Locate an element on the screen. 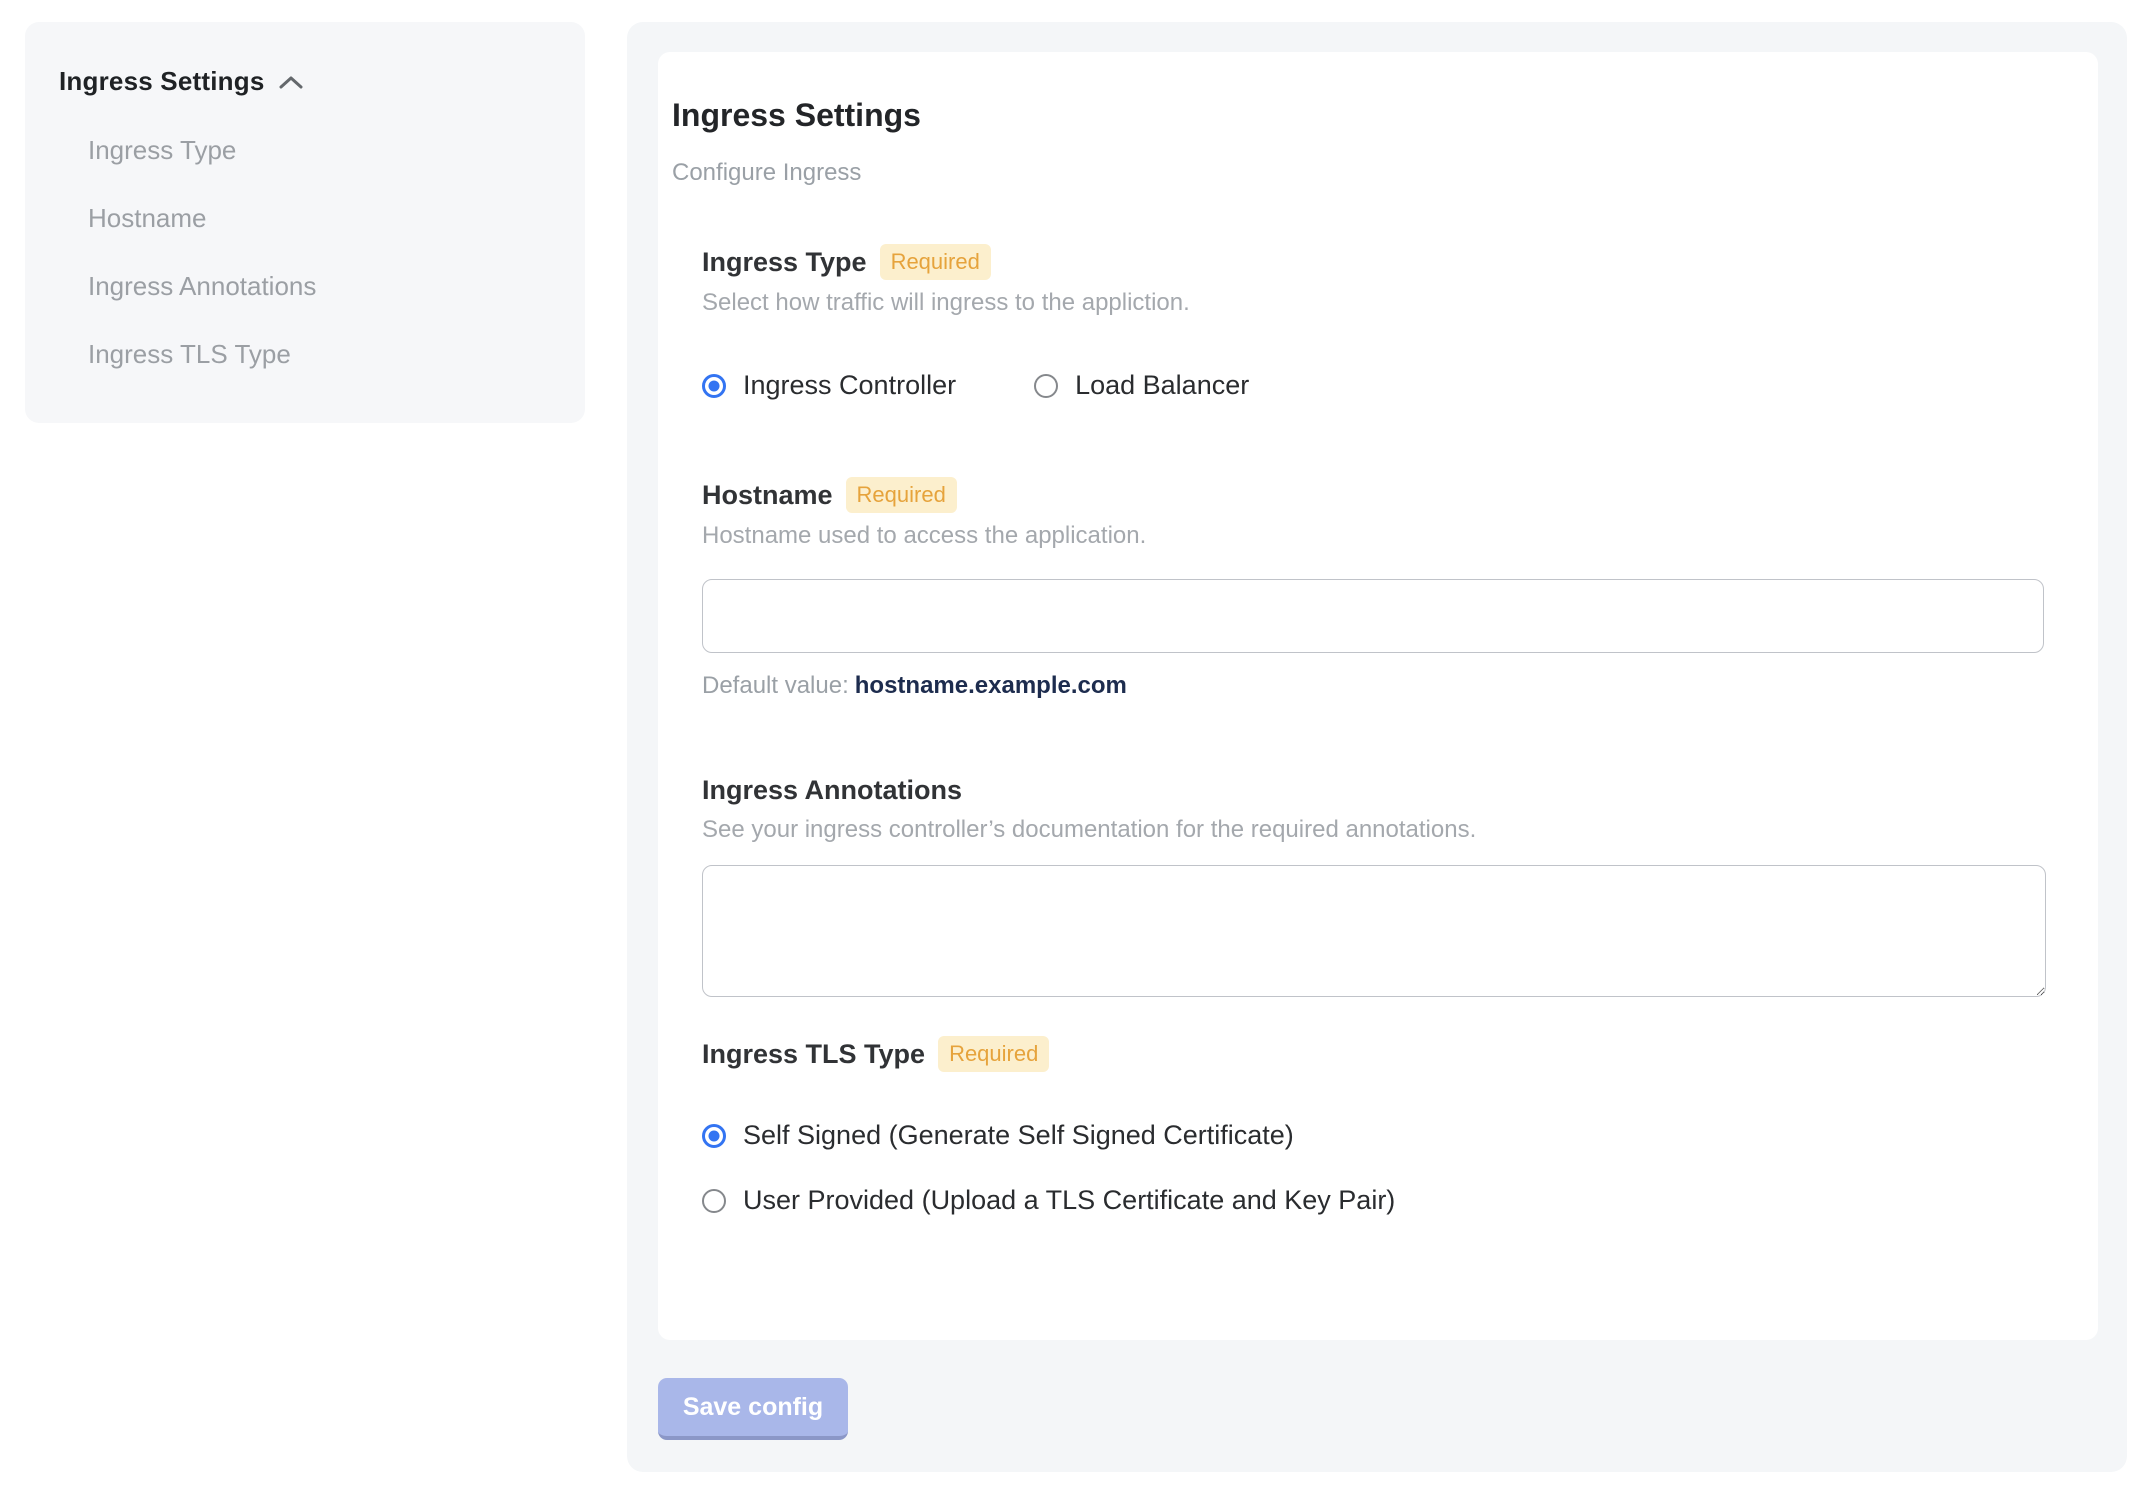 The height and width of the screenshot is (1490, 2156). sidebar-item-ingress-type: Ingress Type is located at coordinates (319, 150).